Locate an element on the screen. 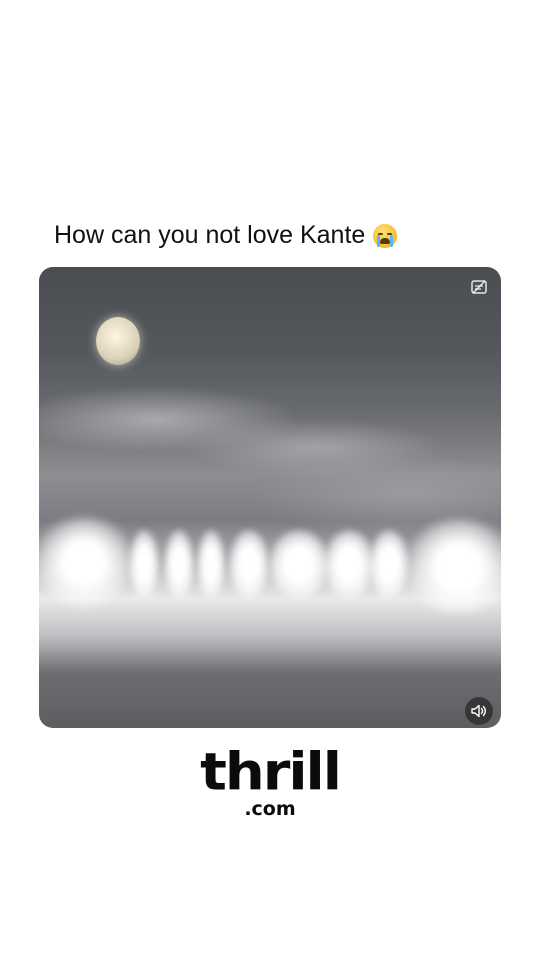 This screenshot has width=540, height=960. caption-text: How can you not love Kante is located at coordinates (210, 235).